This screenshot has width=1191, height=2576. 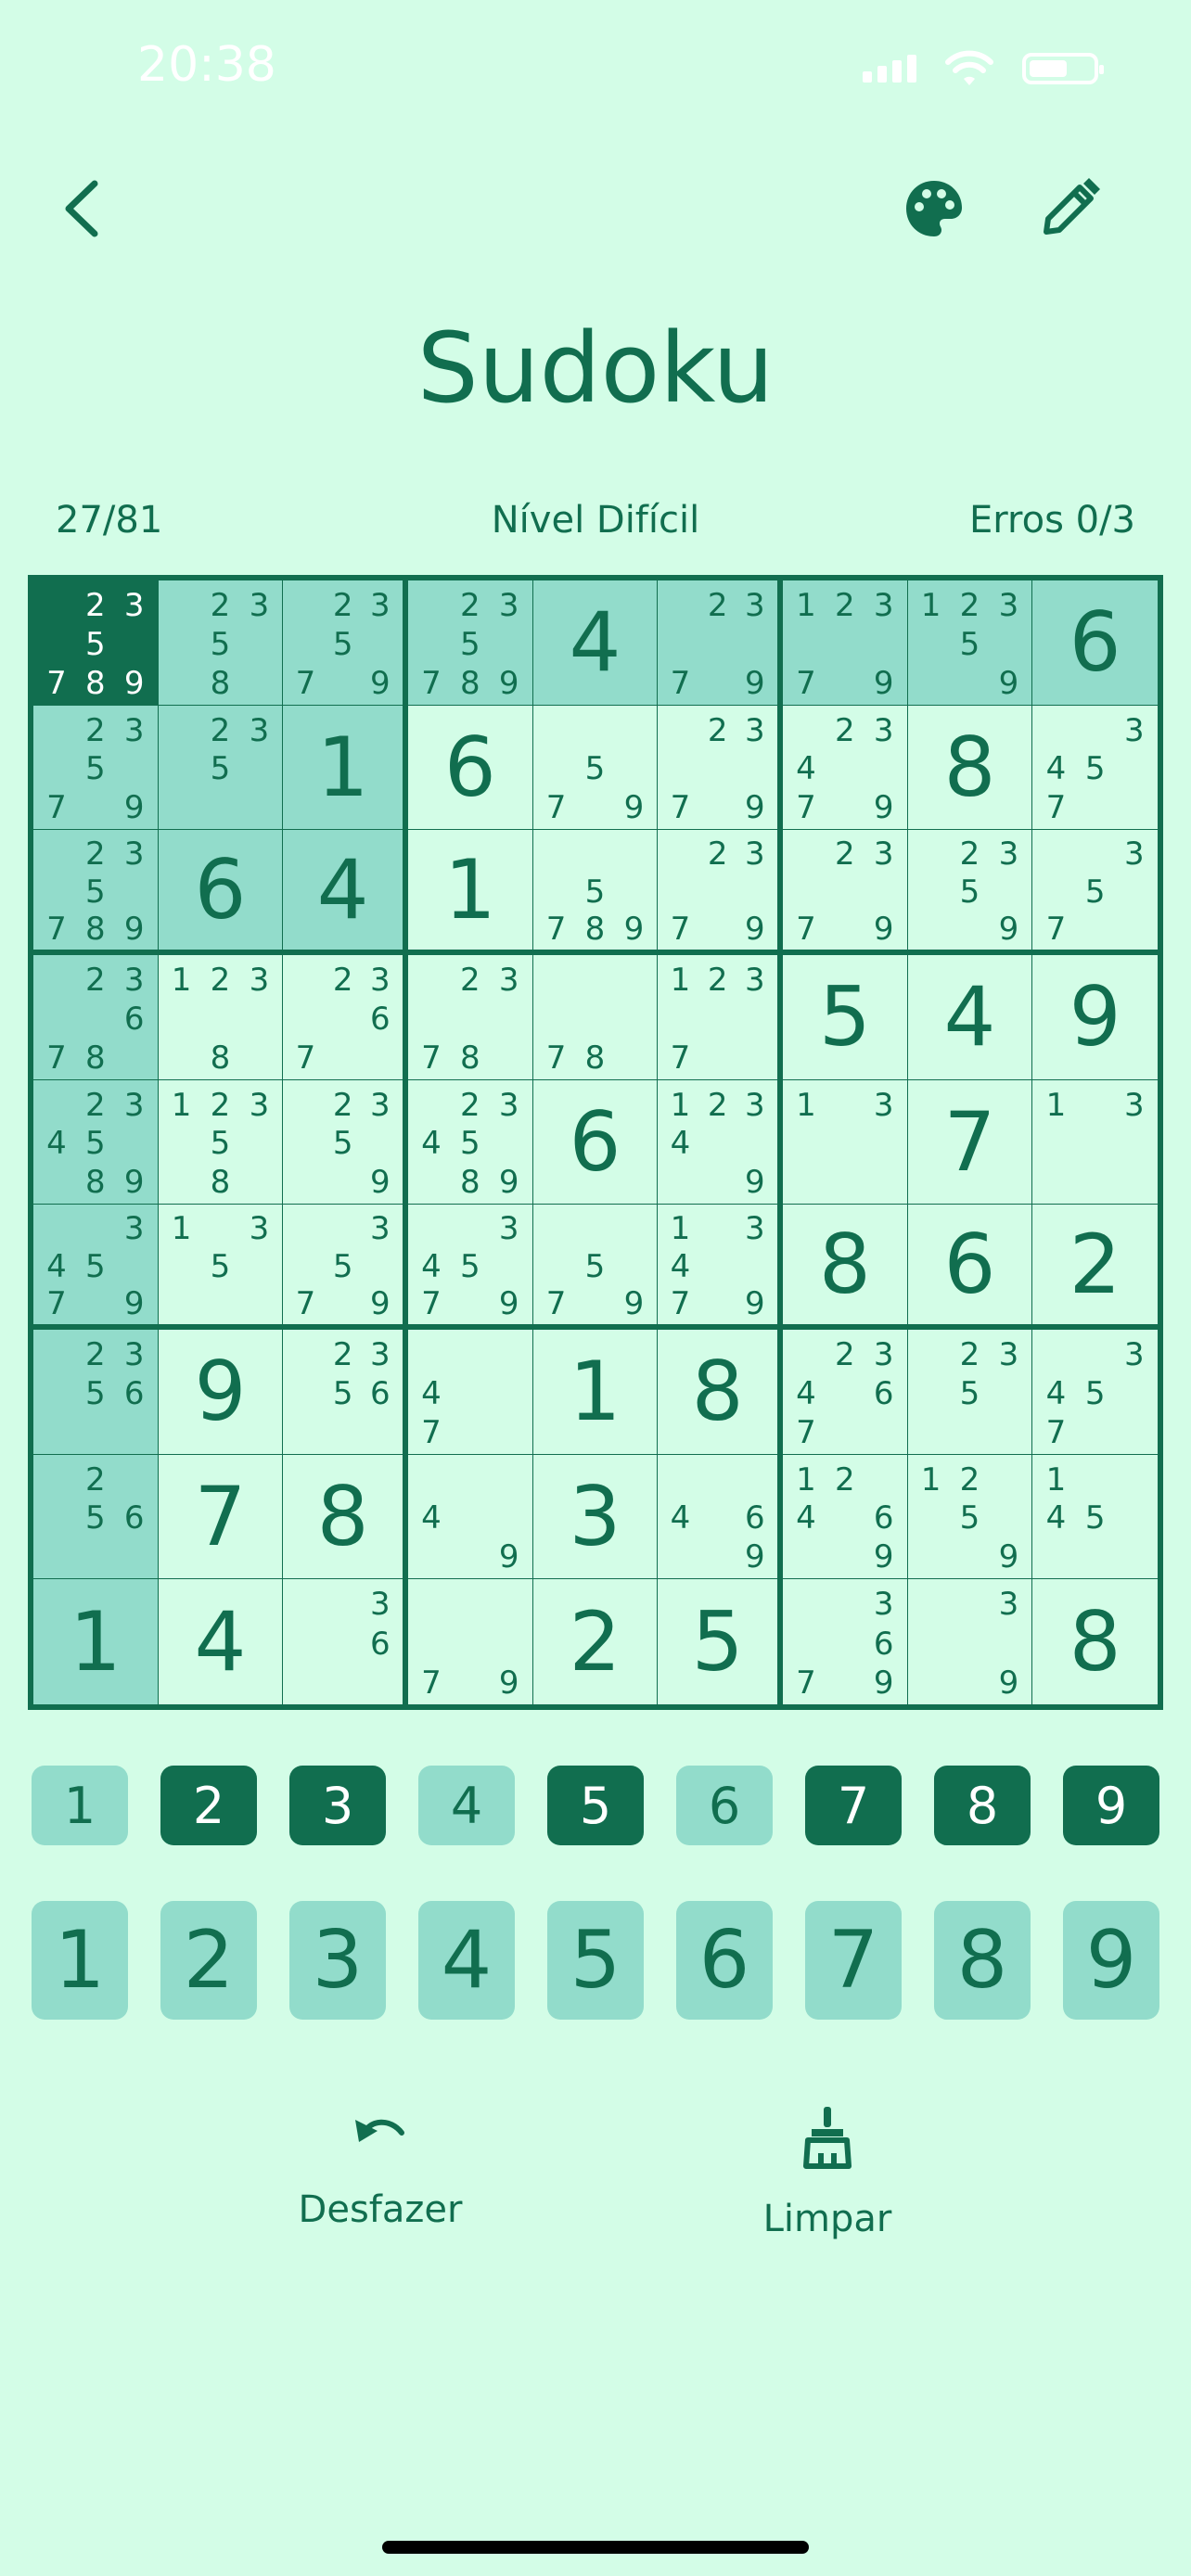 What do you see at coordinates (466, 1806) in the screenshot?
I see `note-key-4: 4` at bounding box center [466, 1806].